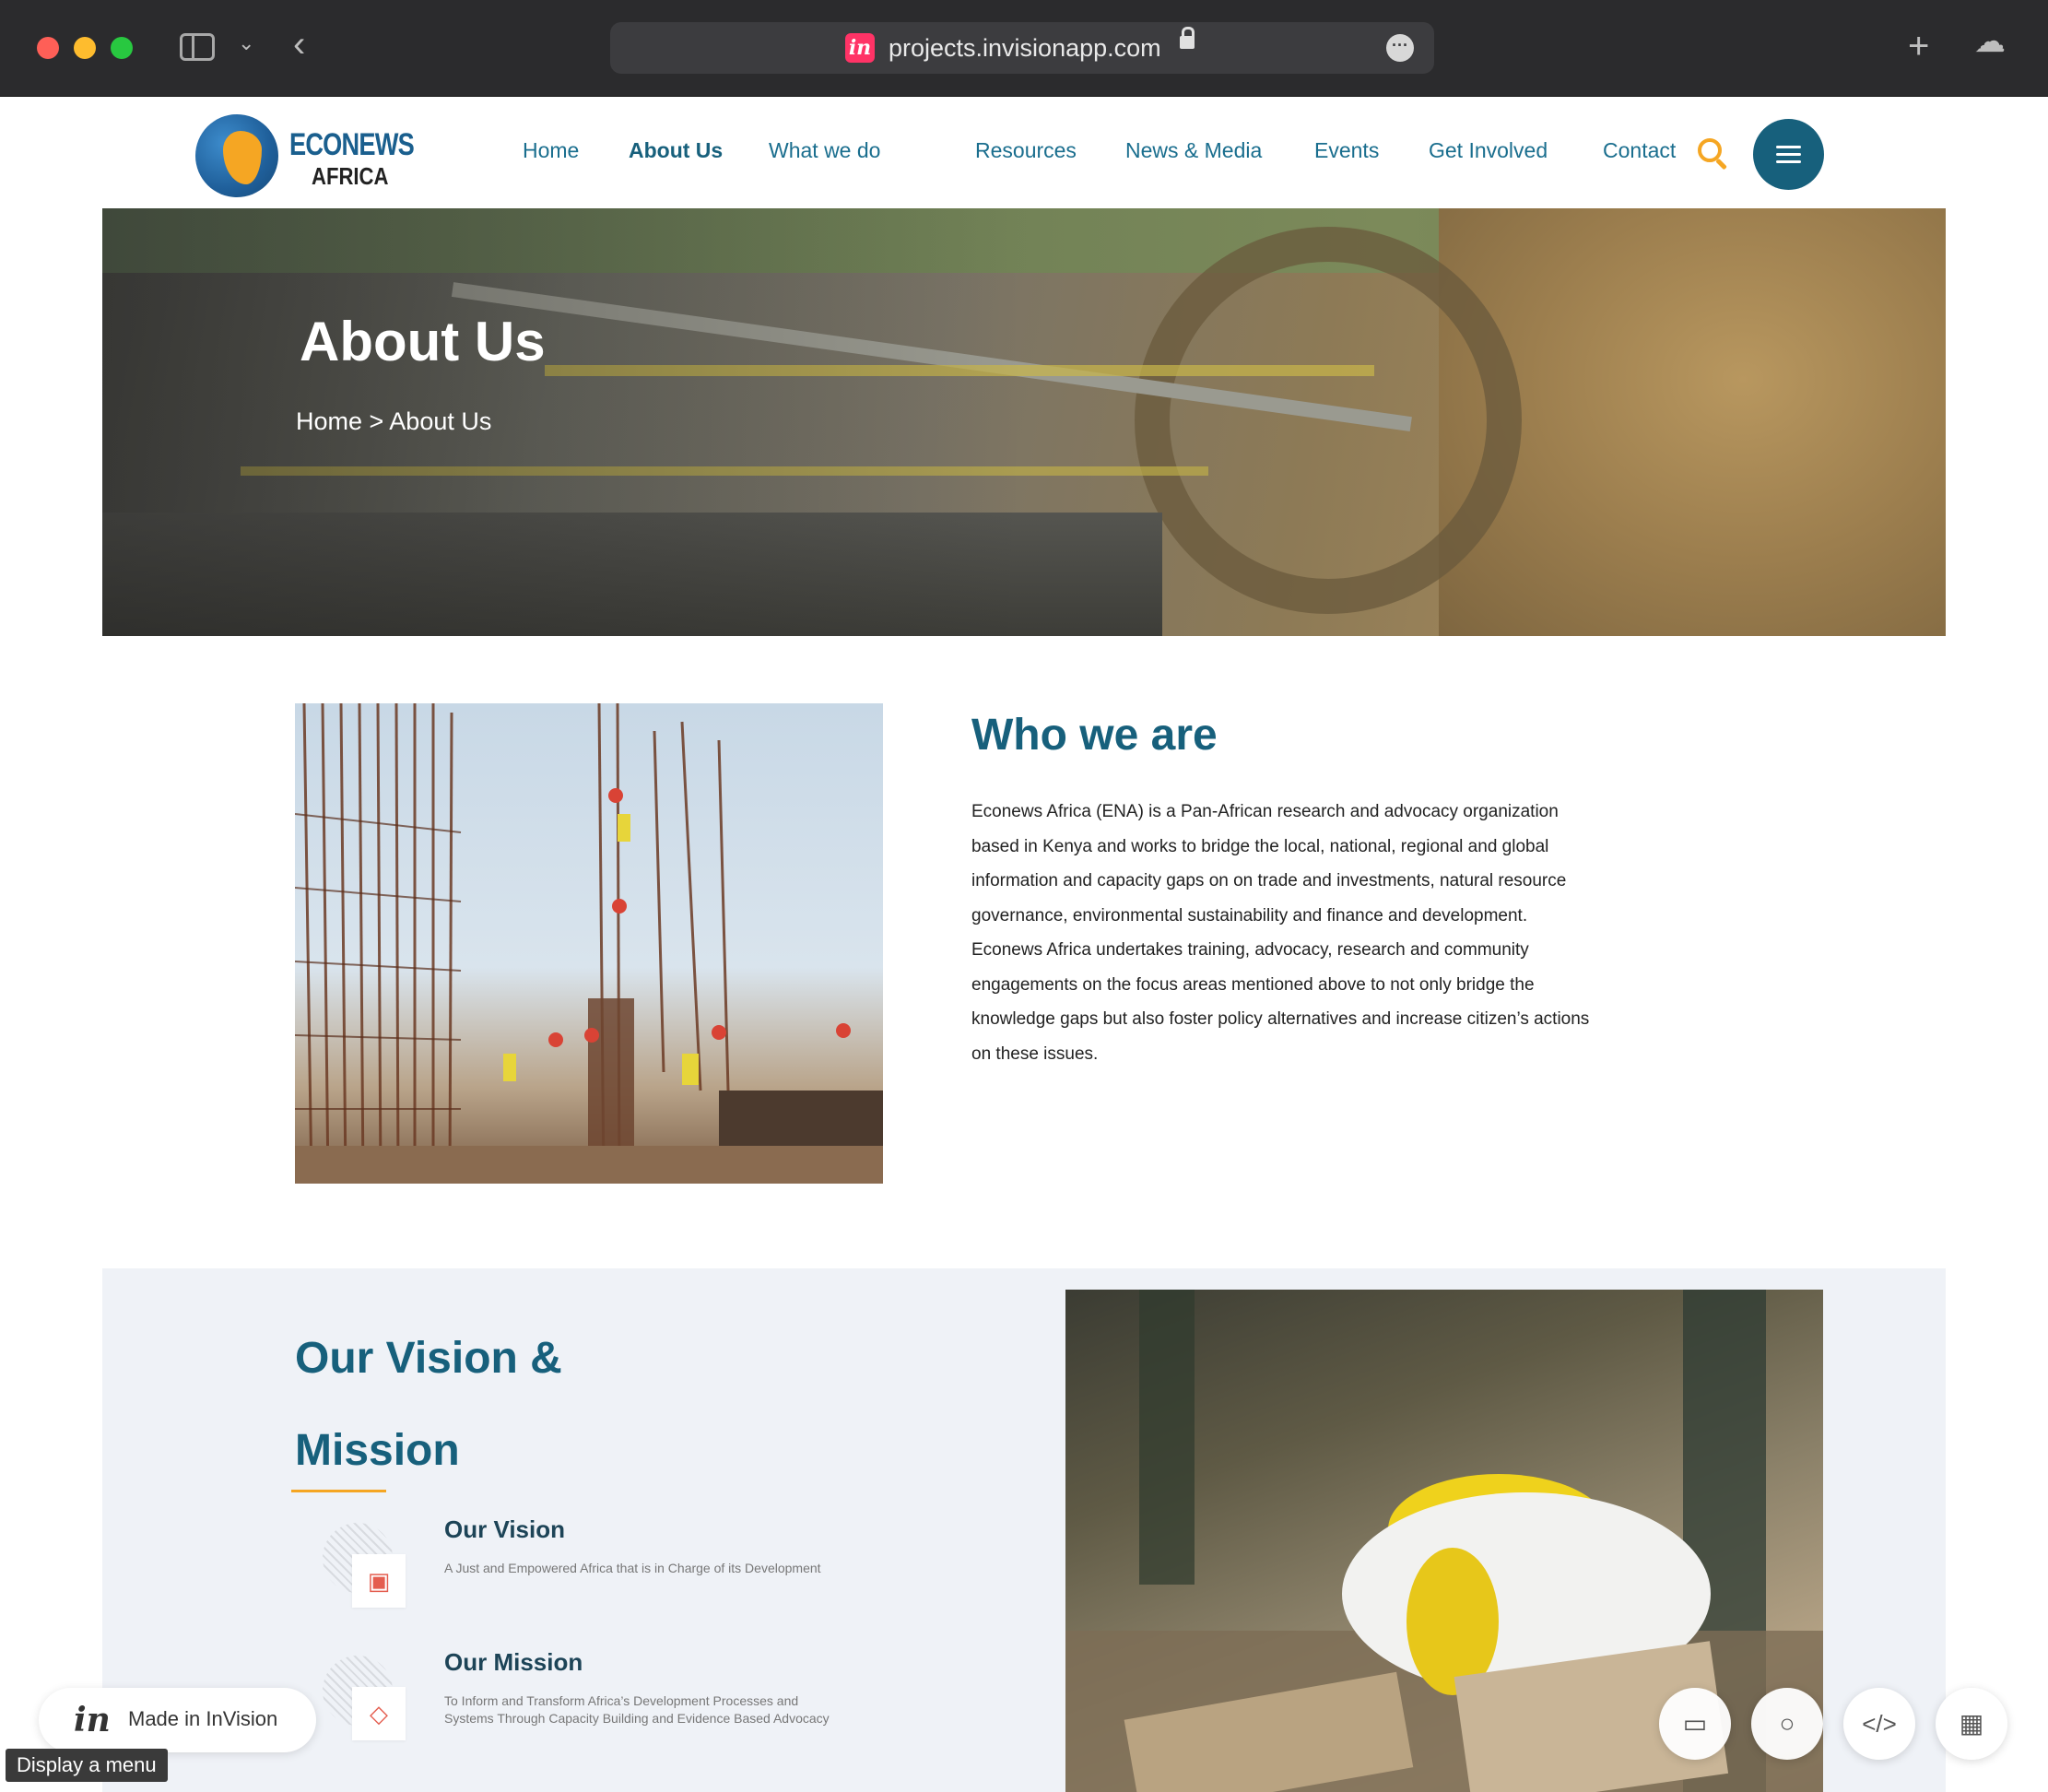  What do you see at coordinates (393, 422) in the screenshot?
I see `breadcrumb: Home > About Us` at bounding box center [393, 422].